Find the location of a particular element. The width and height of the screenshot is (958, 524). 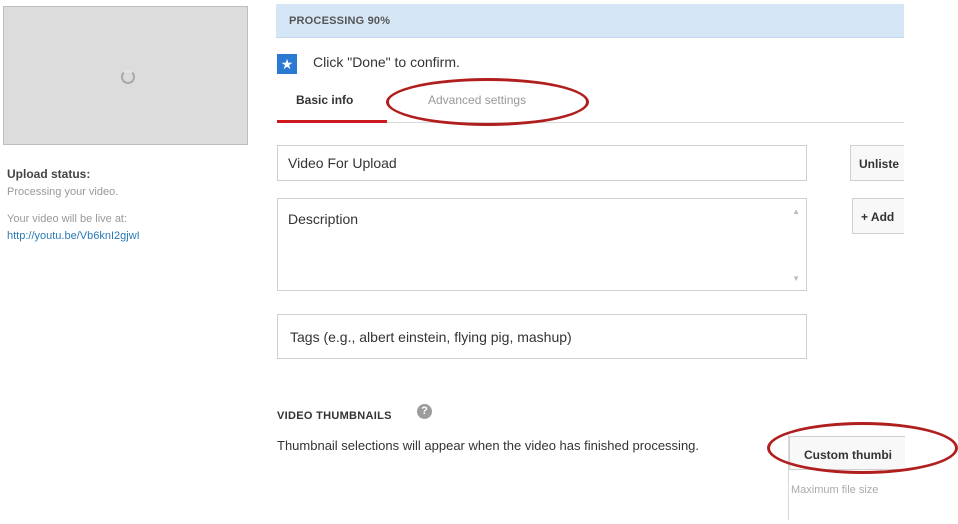

star-icon: ★ is located at coordinates (287, 64).